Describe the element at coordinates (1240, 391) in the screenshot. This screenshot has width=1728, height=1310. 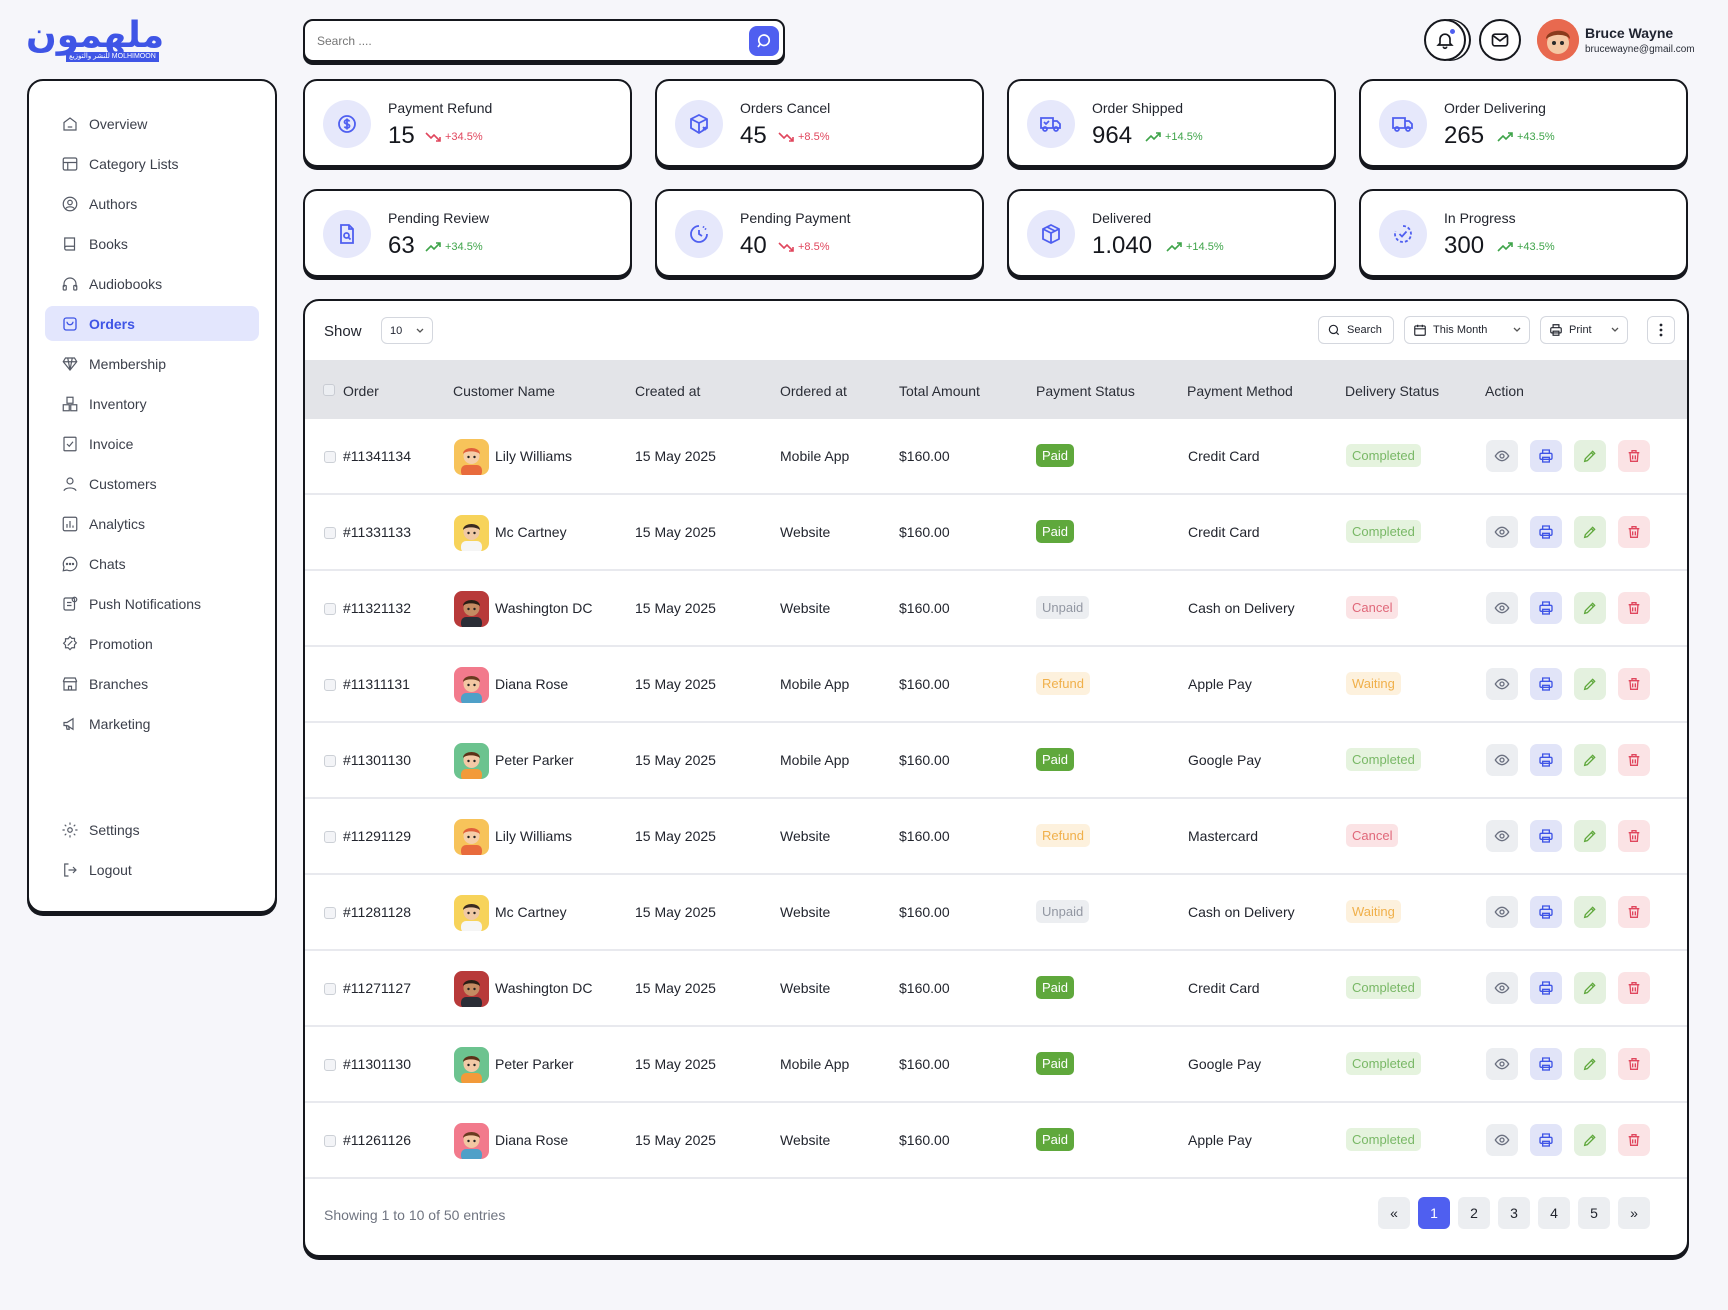
I see `column-header: Payment Method` at that location.